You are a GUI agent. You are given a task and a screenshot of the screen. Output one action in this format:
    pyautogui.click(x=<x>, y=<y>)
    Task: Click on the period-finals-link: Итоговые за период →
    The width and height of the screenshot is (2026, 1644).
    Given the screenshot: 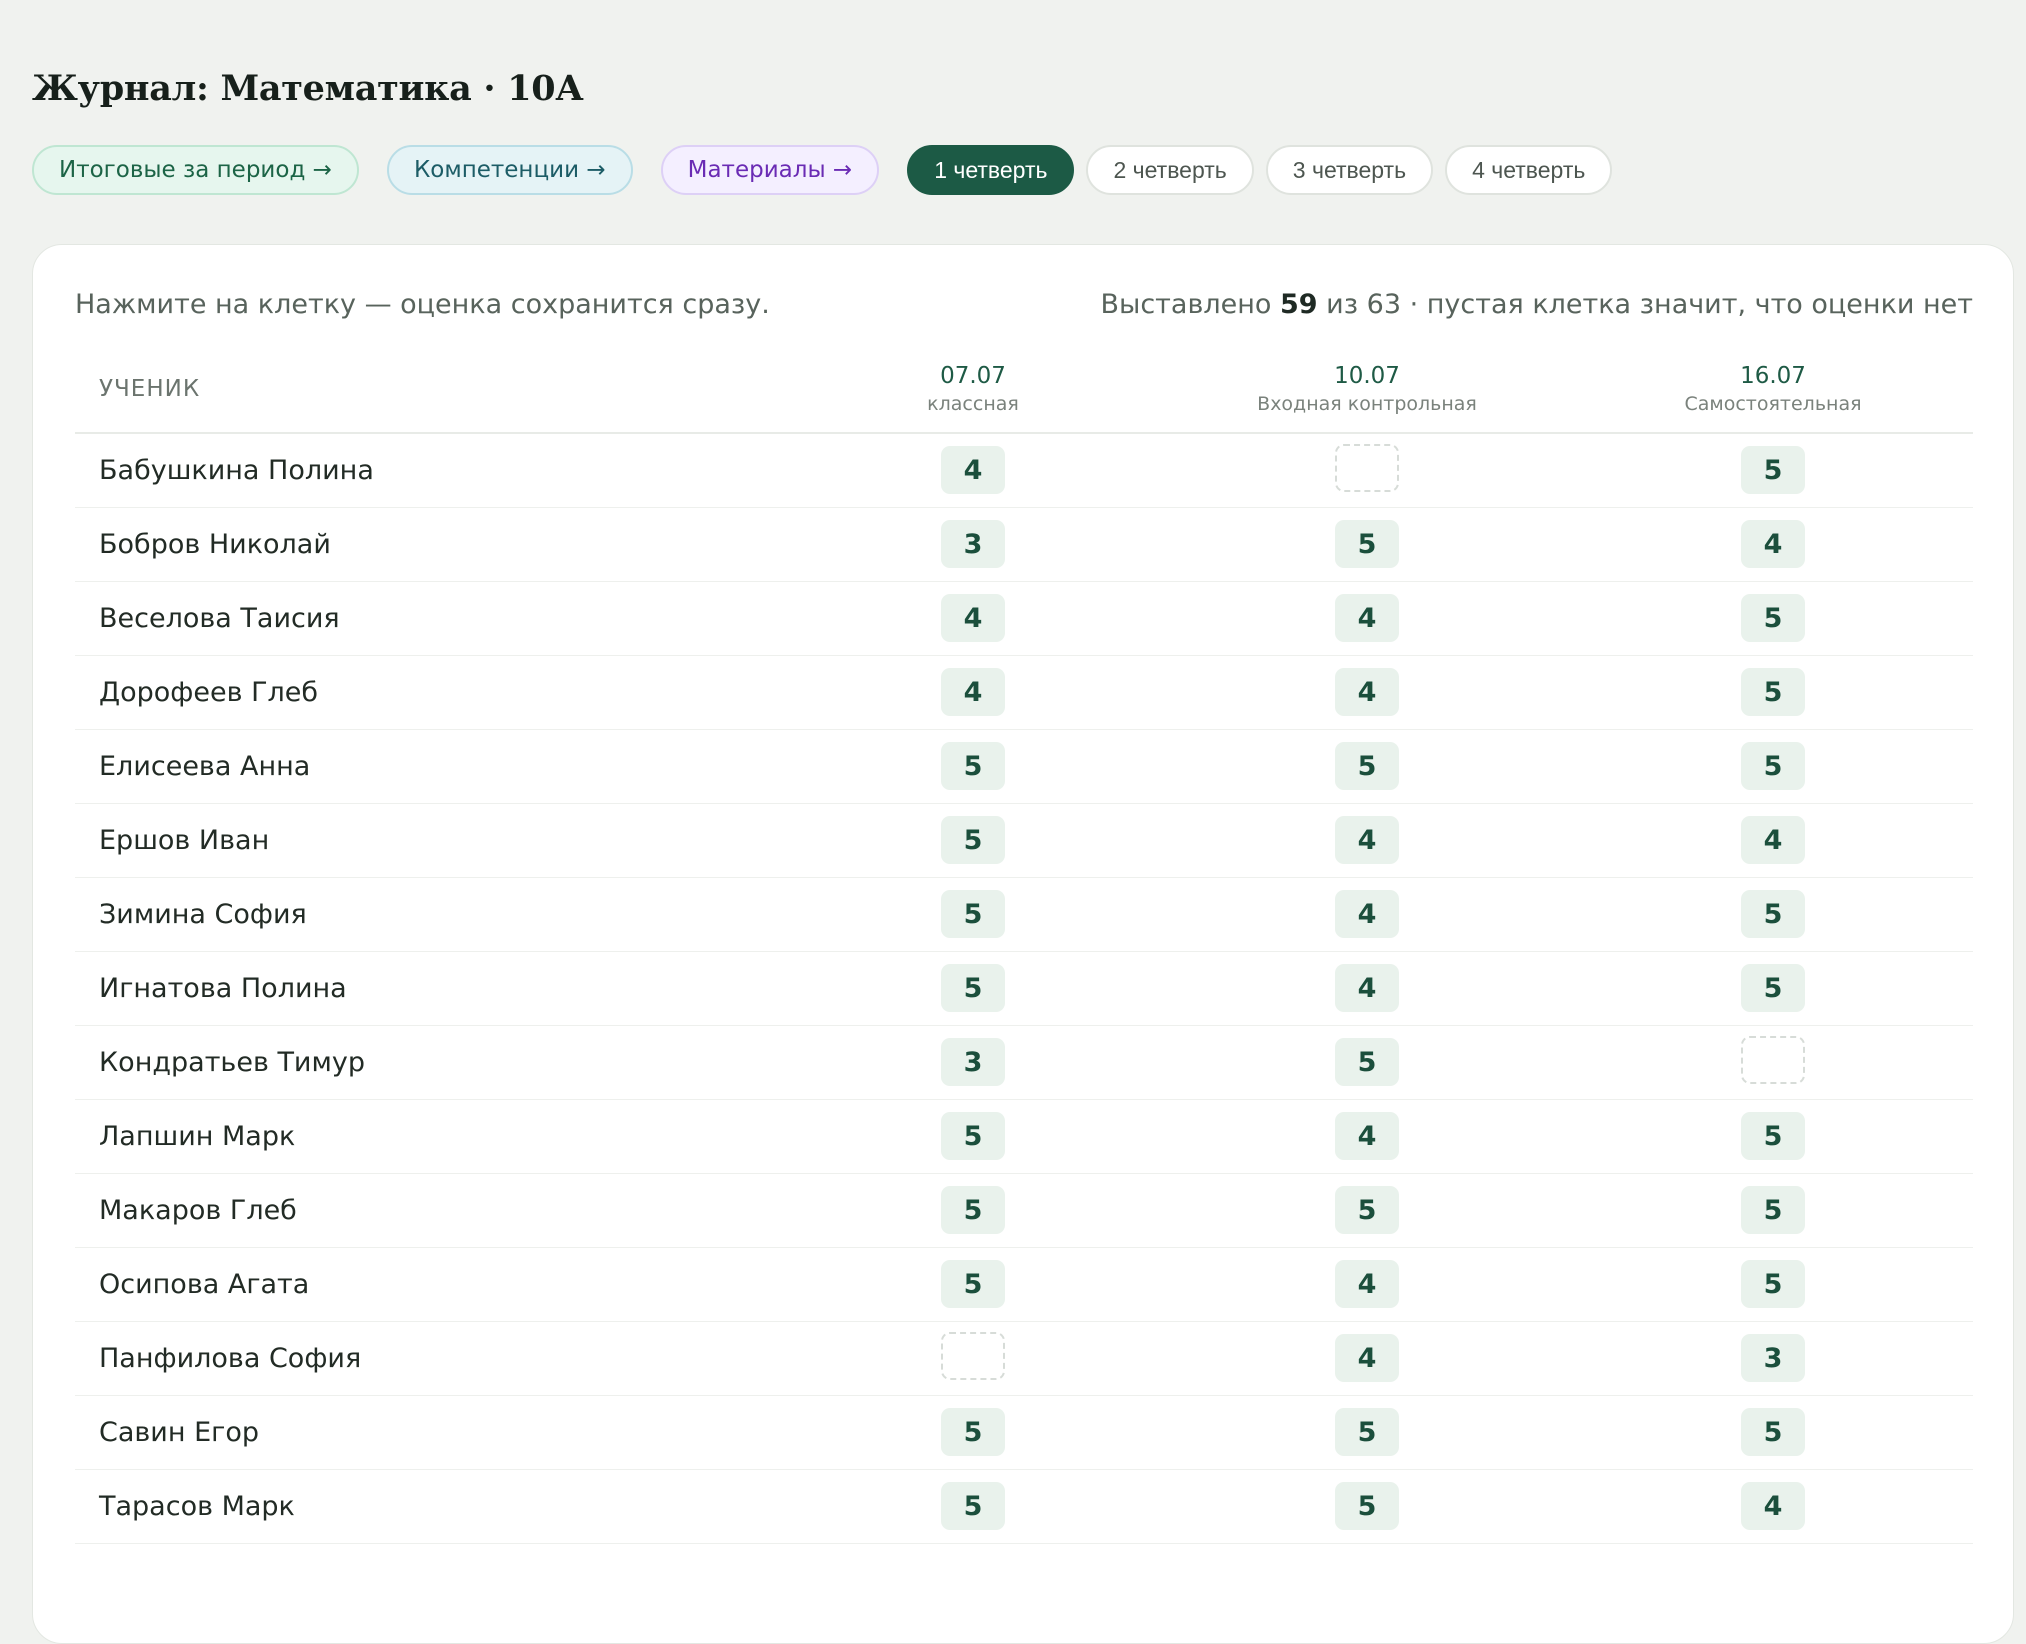 What is the action you would take?
    pyautogui.click(x=195, y=170)
    